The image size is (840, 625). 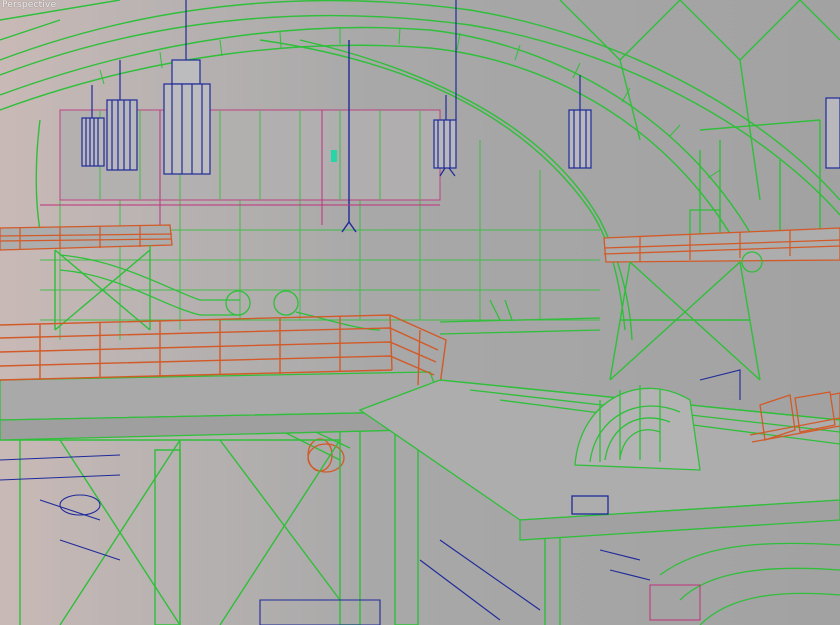 What do you see at coordinates (93, 126) in the screenshot?
I see `hanging-lamp-left-small` at bounding box center [93, 126].